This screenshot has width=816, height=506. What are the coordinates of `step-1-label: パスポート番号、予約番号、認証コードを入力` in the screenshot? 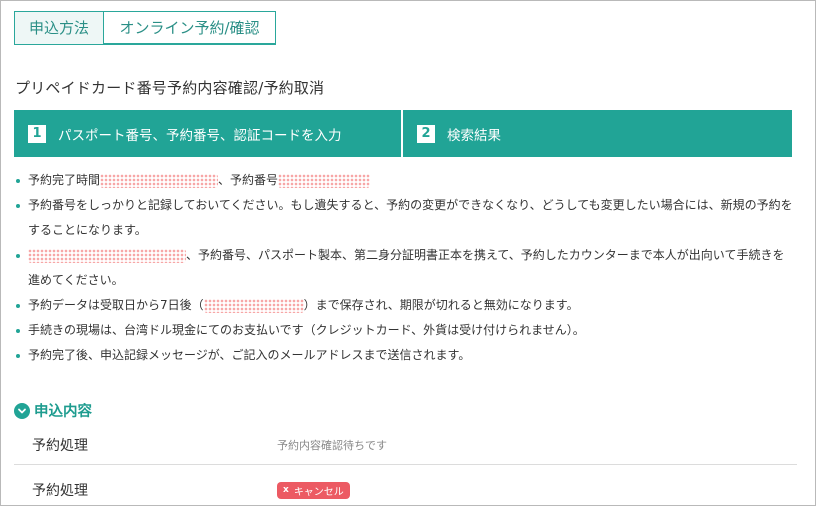 It's located at (200, 135).